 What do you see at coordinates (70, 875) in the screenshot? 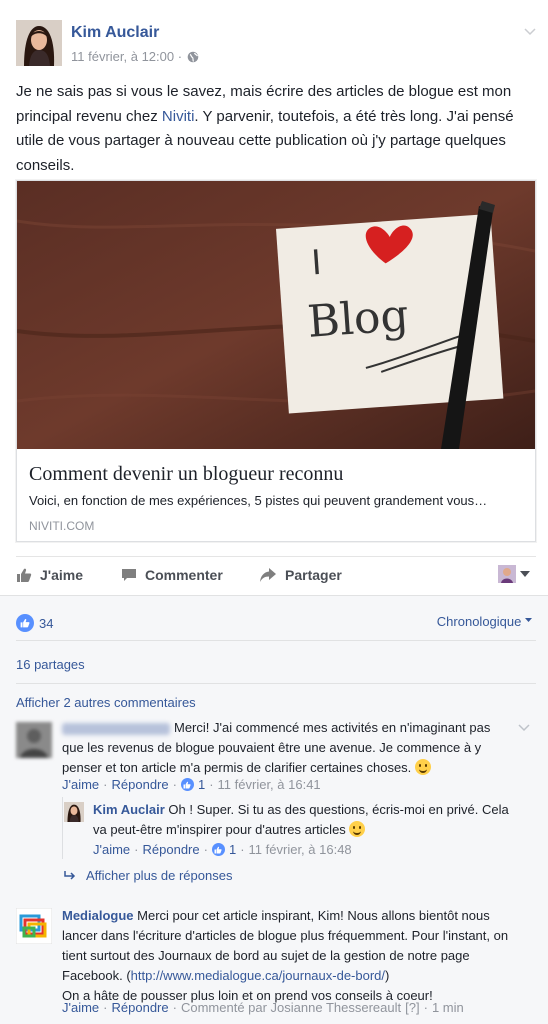
I see `reply-arrow-icon` at bounding box center [70, 875].